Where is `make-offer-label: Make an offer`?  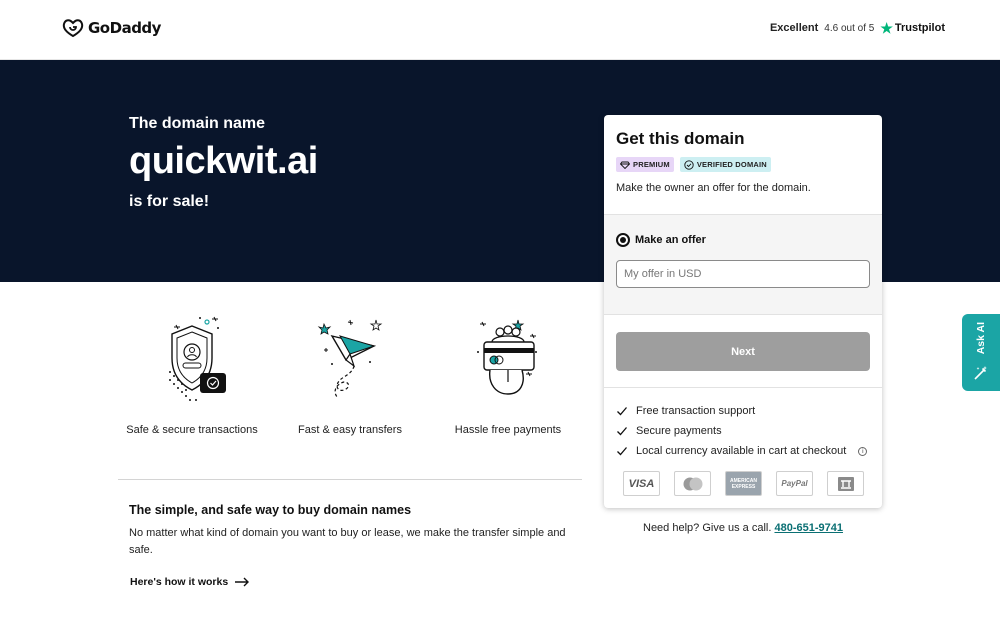
make-offer-label: Make an offer is located at coordinates (670, 240).